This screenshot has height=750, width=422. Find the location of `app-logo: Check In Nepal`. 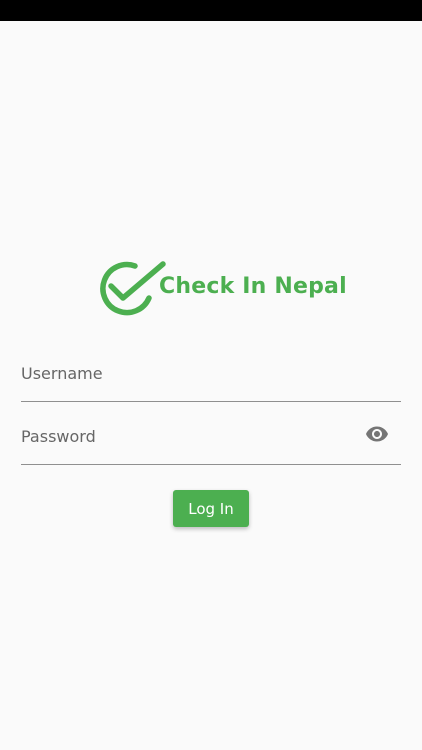

app-logo: Check In Nepal is located at coordinates (221, 288).